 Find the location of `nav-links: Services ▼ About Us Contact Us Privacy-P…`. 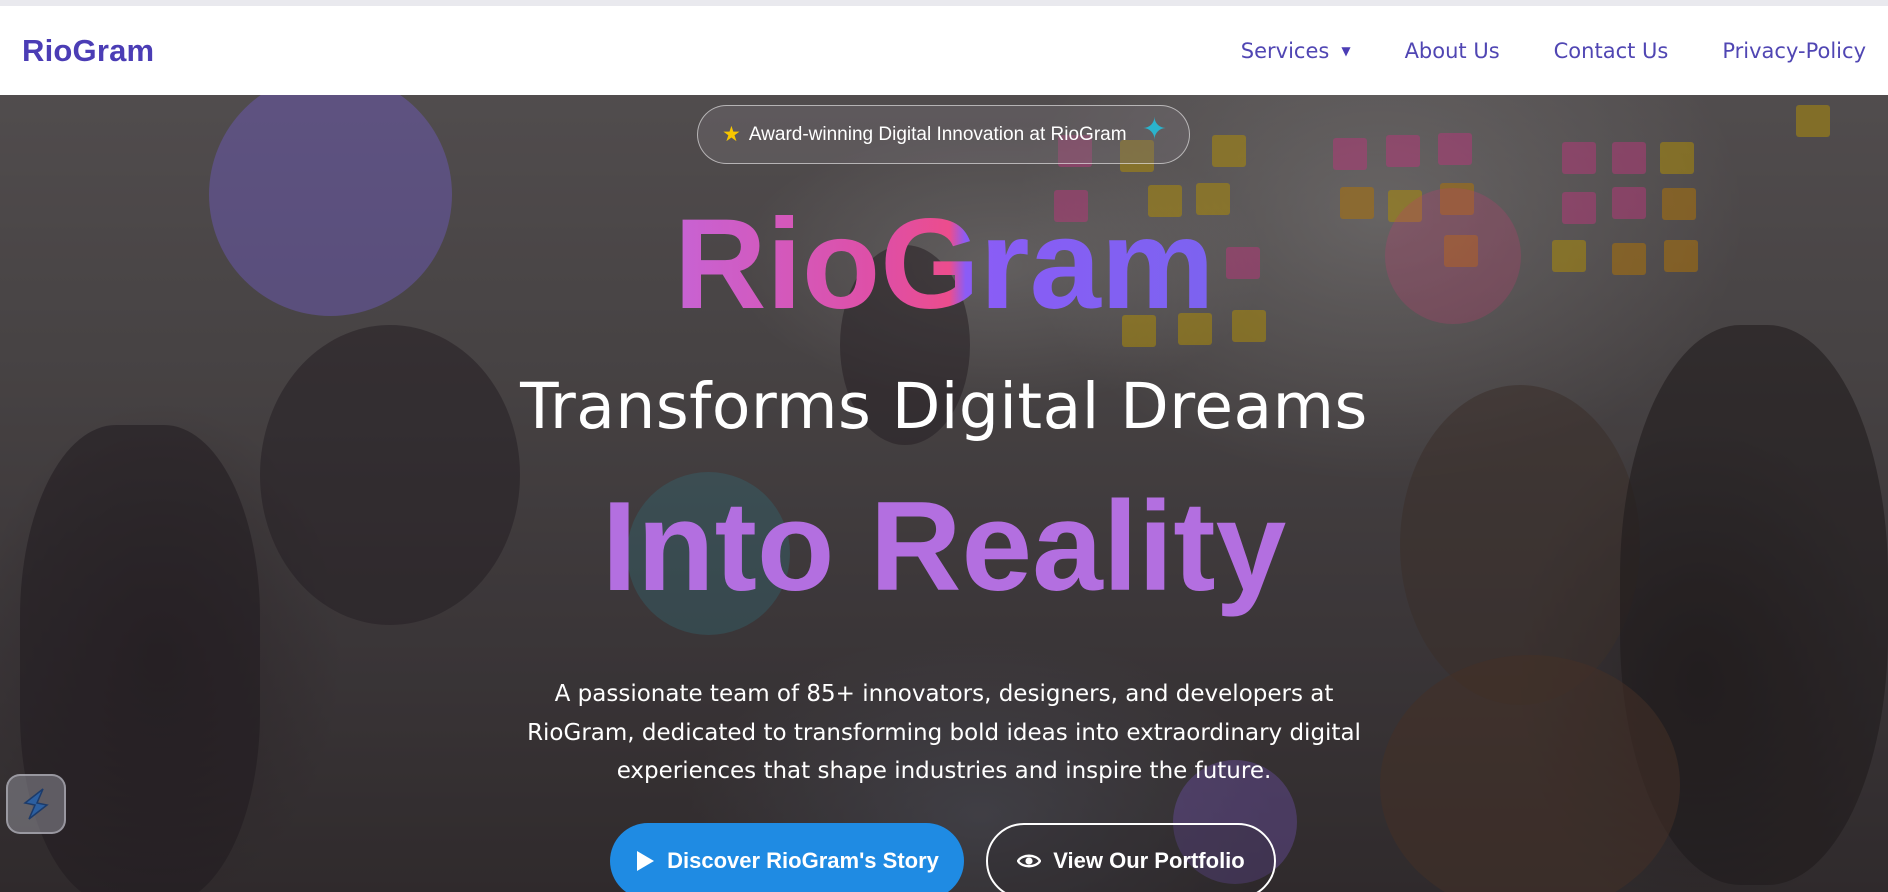

nav-links: Services ▼ About Us Contact Us Privacy-P… is located at coordinates (1553, 51).